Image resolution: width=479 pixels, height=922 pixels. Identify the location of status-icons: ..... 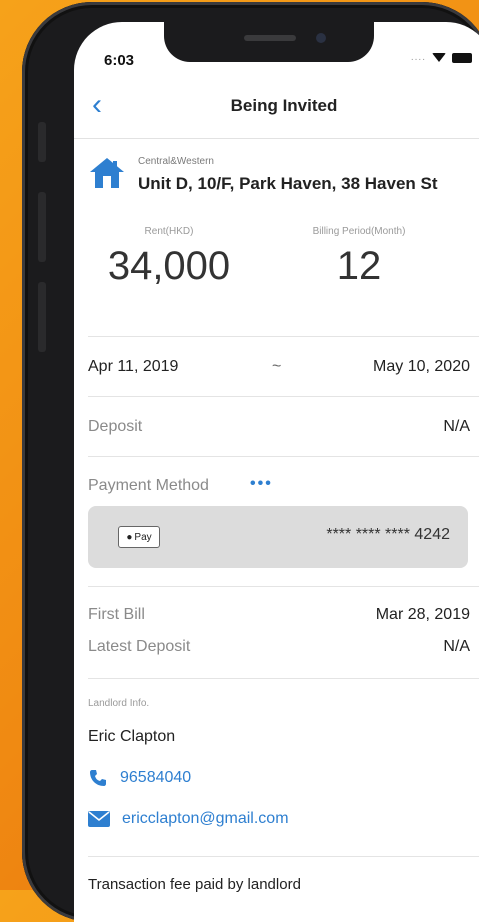
(441, 57).